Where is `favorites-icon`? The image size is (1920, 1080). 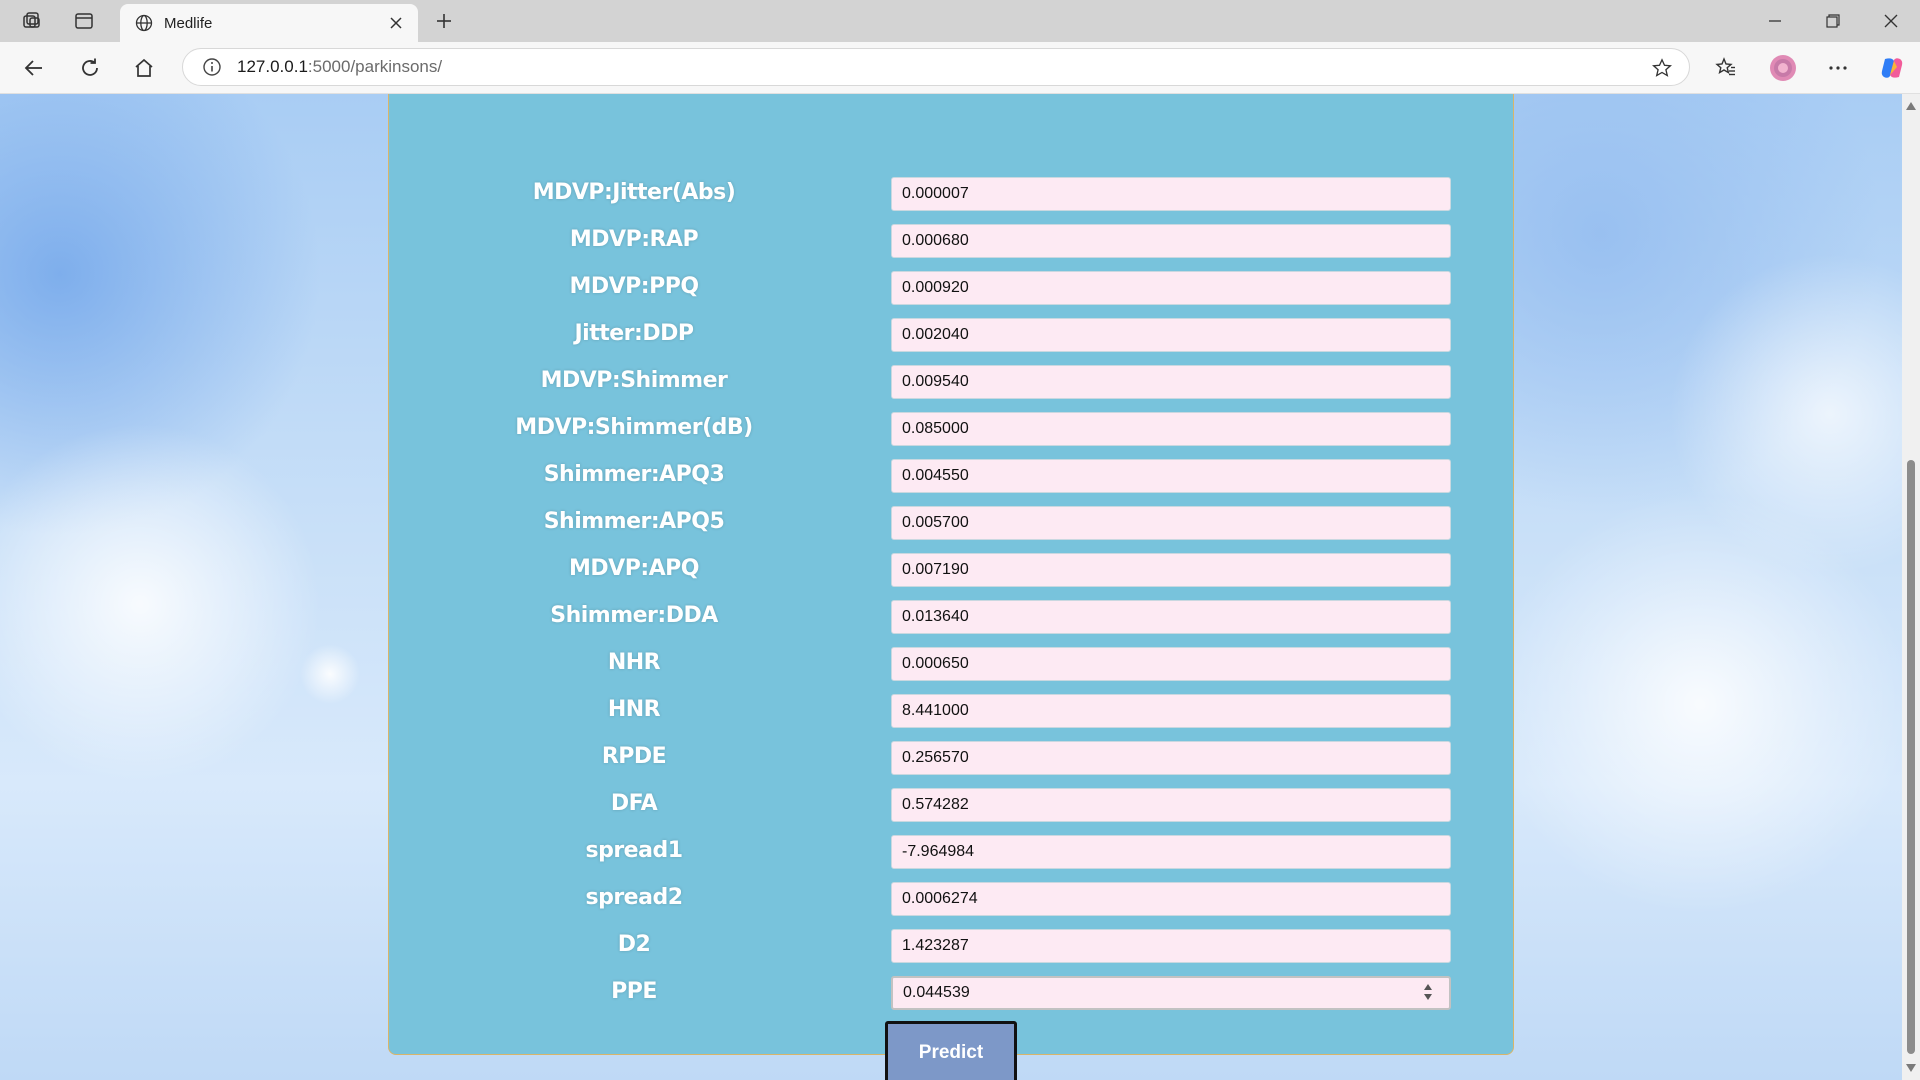 favorites-icon is located at coordinates (1726, 68).